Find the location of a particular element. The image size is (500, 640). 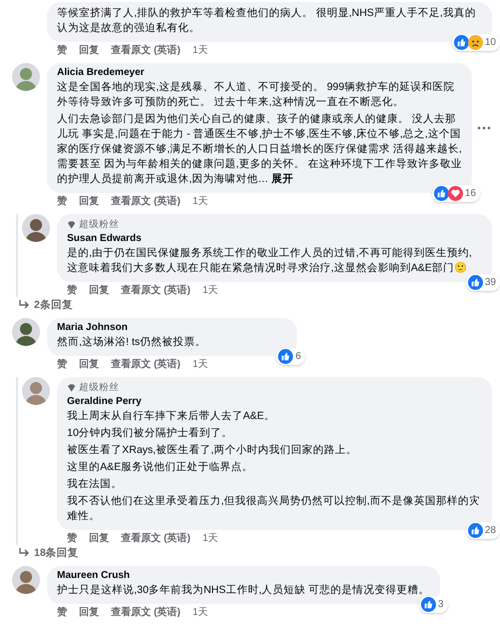

reaction-summary: 28 is located at coordinates (483, 530).